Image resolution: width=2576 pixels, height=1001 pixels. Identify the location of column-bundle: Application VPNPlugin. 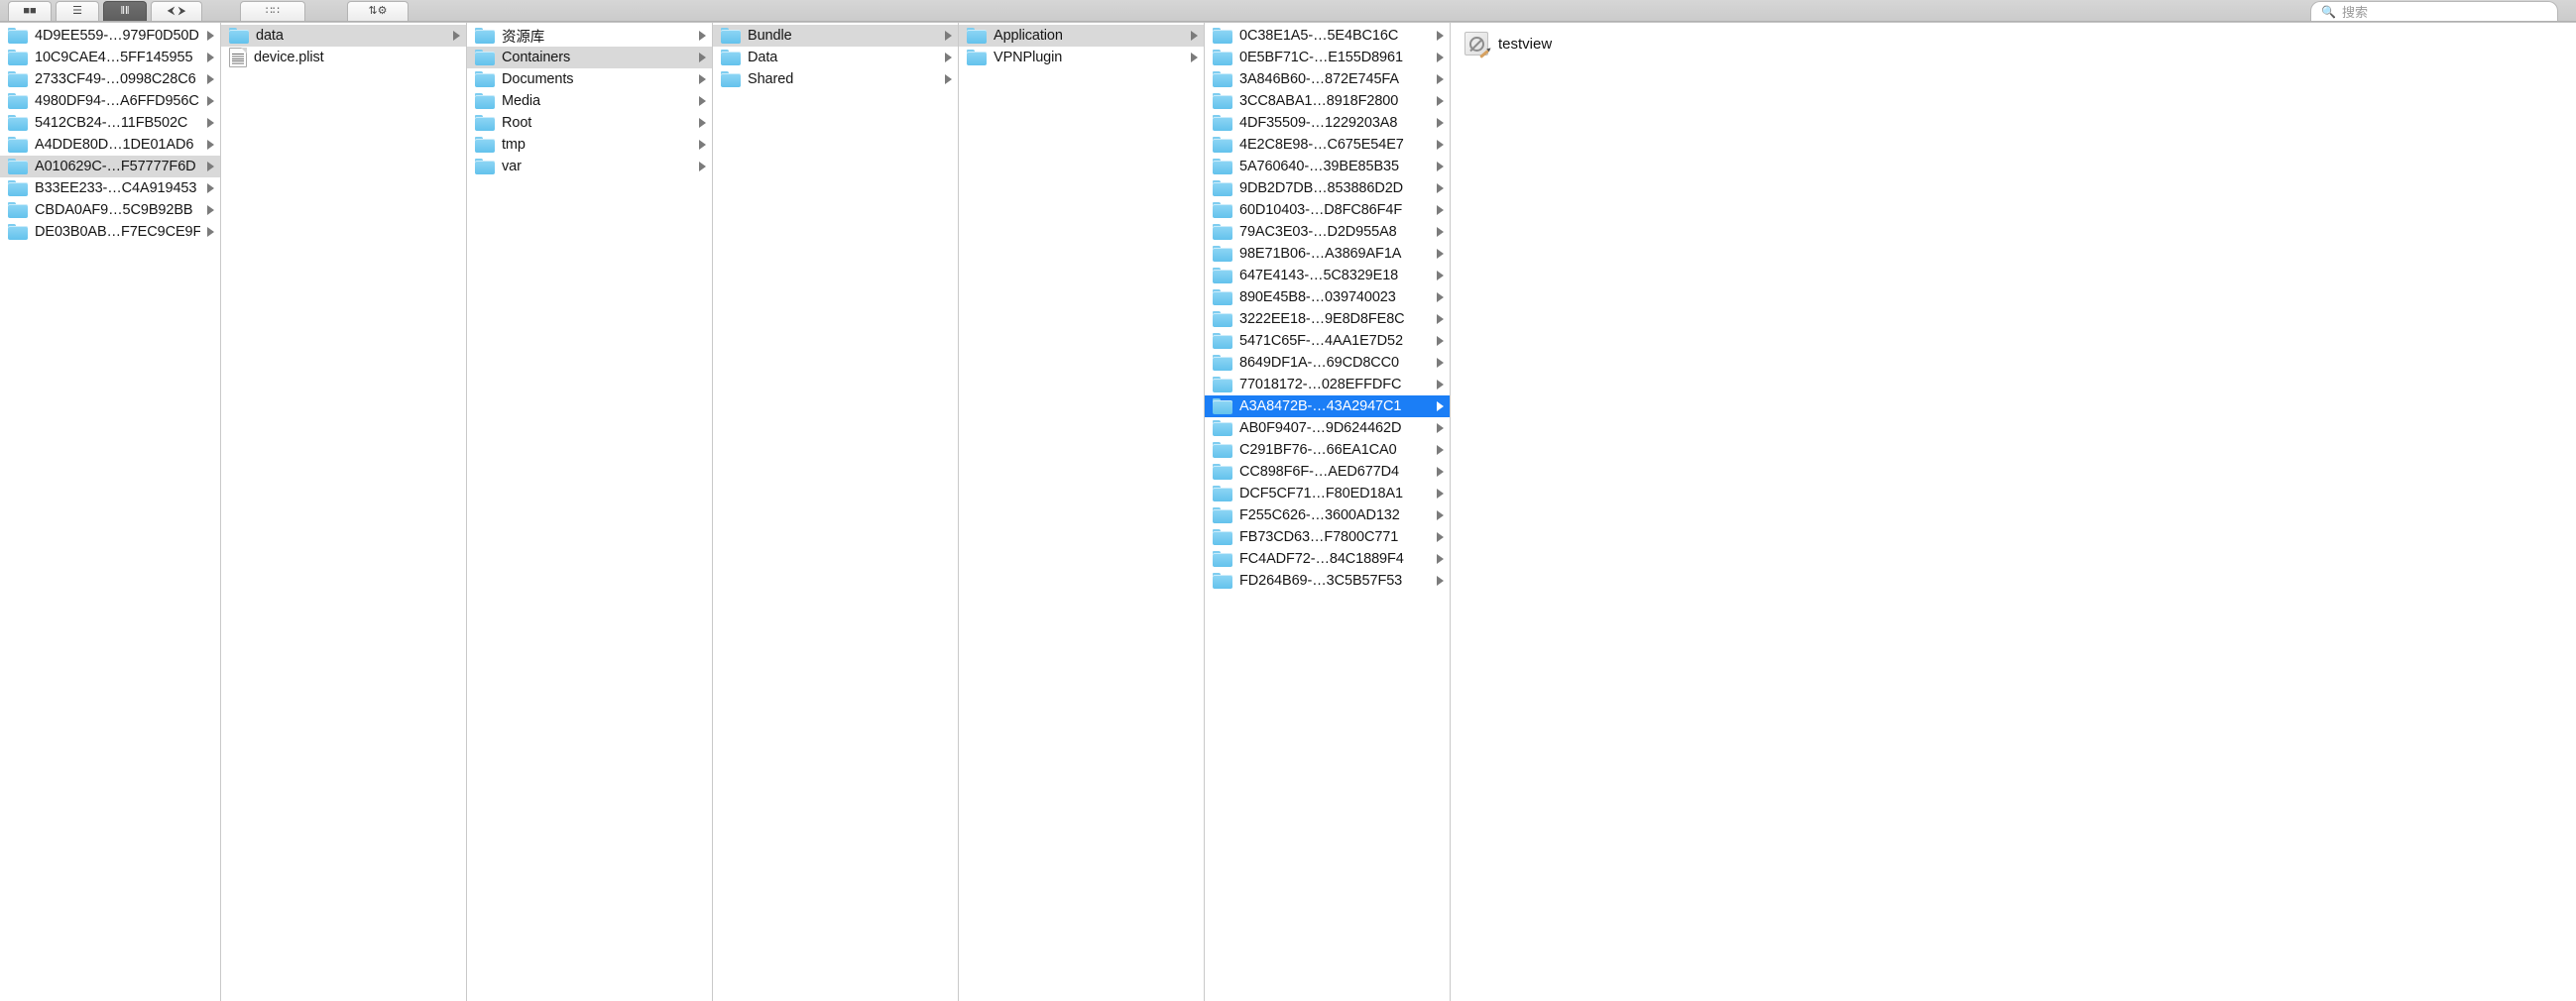
(1082, 512).